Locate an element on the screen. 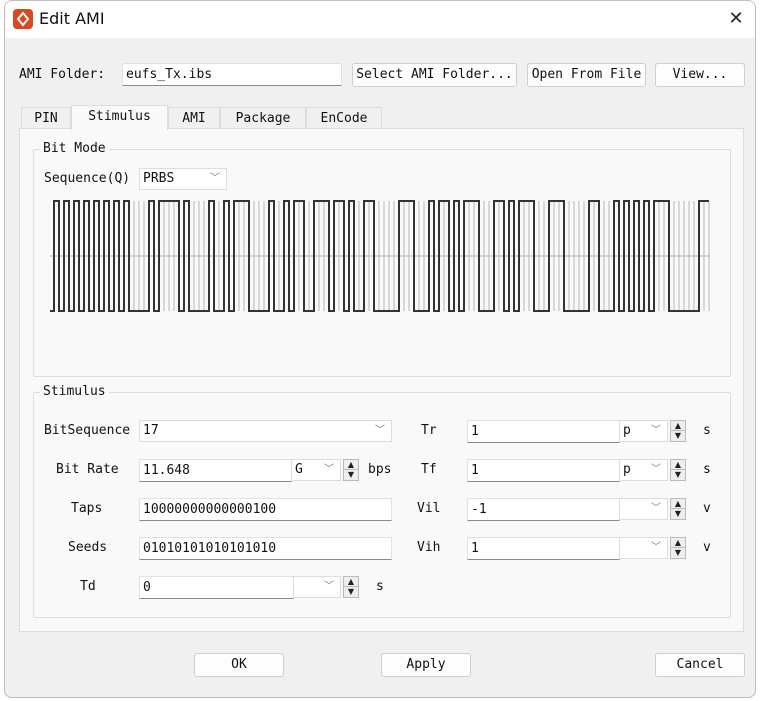  bit-waveform-chart is located at coordinates (380, 256).